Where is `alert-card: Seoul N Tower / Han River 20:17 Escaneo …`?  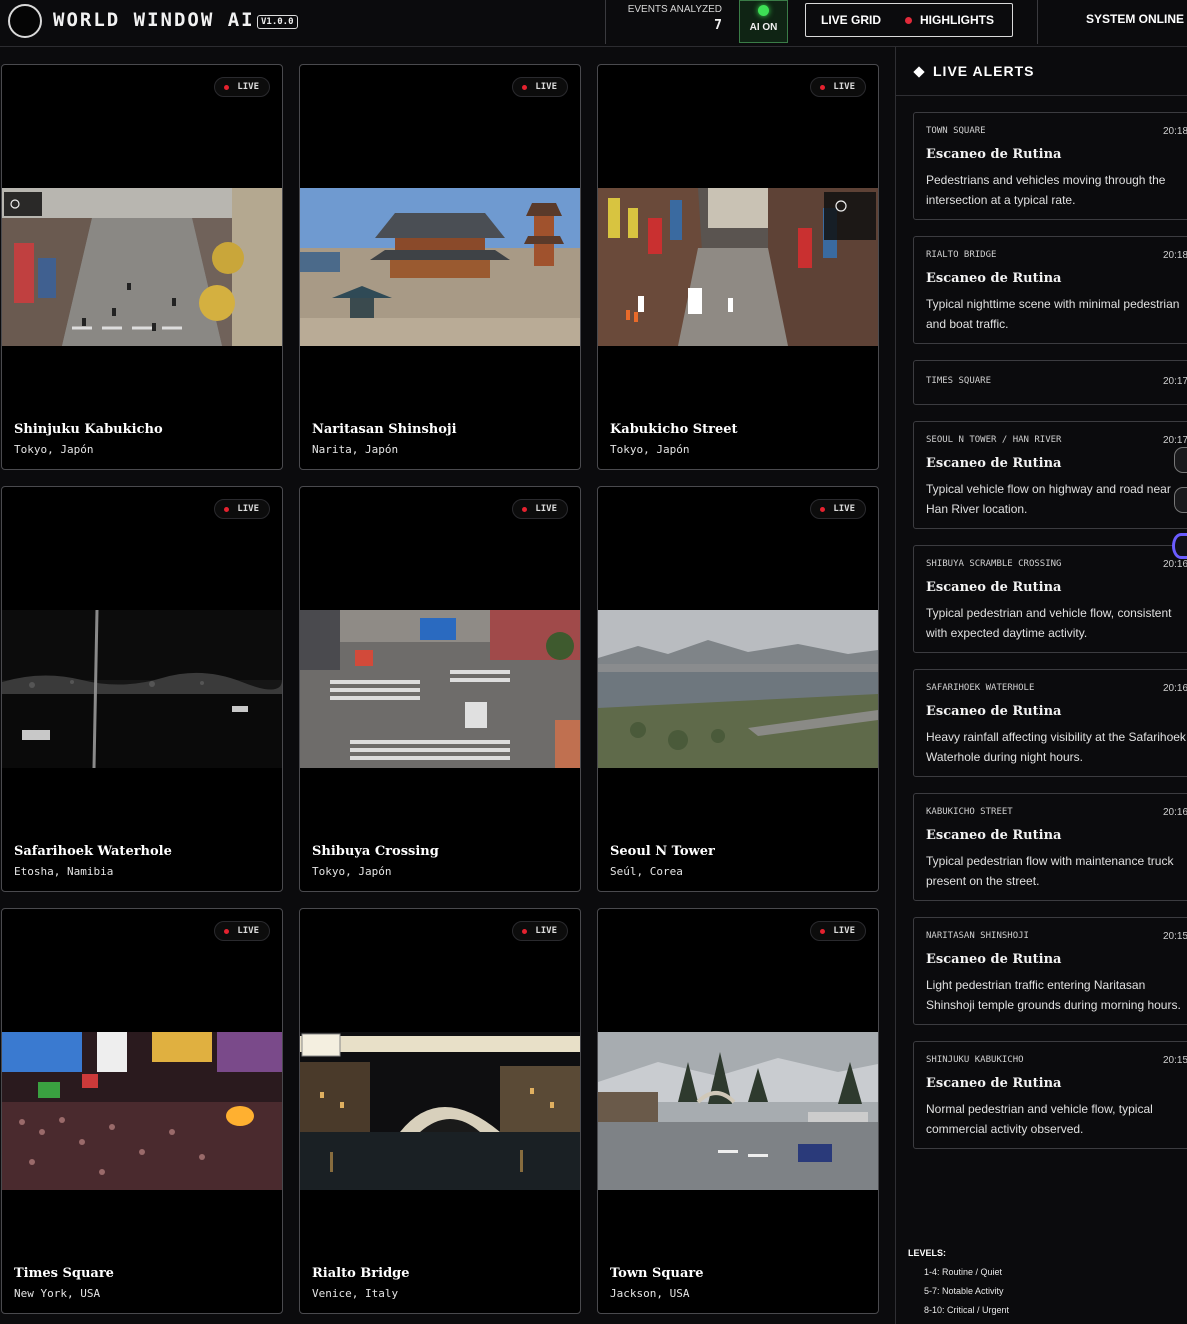
alert-card: Seoul N Tower / Han River 20:17 Escaneo … is located at coordinates (1050, 475).